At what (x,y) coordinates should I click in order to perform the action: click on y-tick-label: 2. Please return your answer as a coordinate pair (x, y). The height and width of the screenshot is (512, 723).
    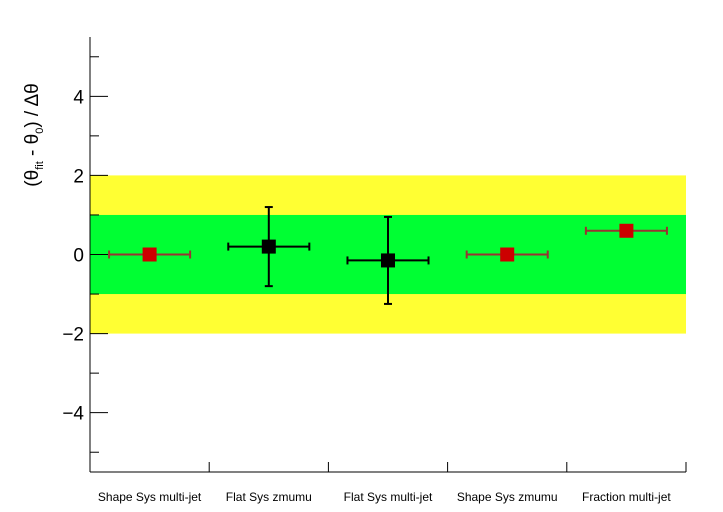
    Looking at the image, I should click on (78, 176).